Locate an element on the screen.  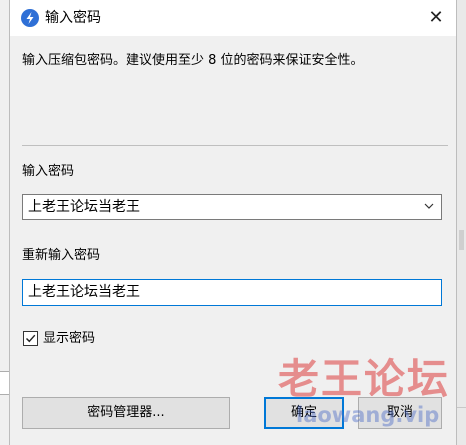
reenter-password-value: 上老王论坛当老王 is located at coordinates (84, 292).